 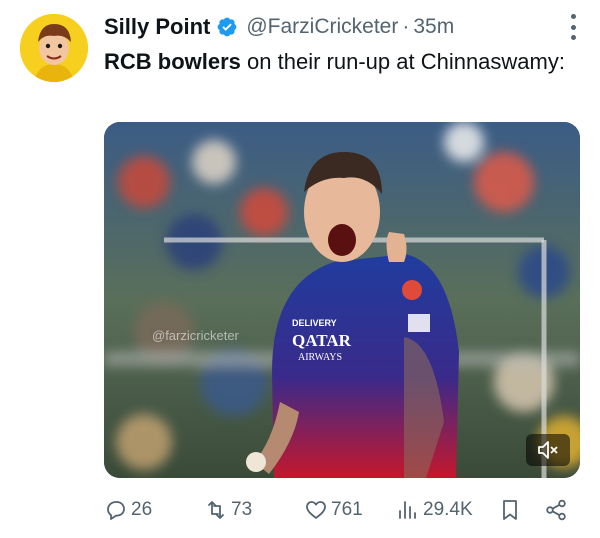 I want to click on reply-button: 26, so click(x=128, y=510).